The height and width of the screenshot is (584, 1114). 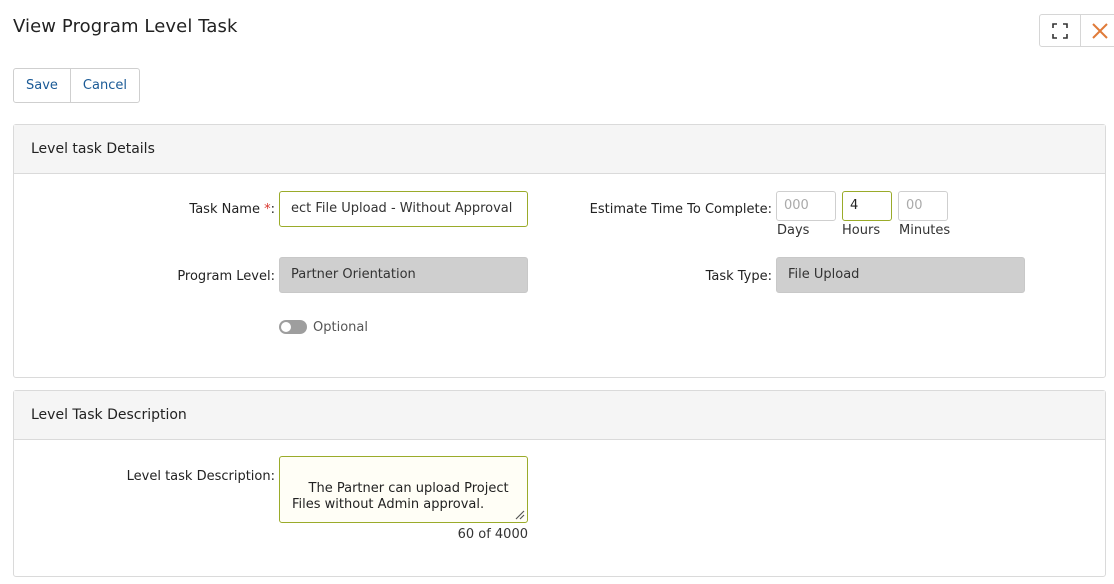 What do you see at coordinates (923, 206) in the screenshot?
I see `minutes-input: 00` at bounding box center [923, 206].